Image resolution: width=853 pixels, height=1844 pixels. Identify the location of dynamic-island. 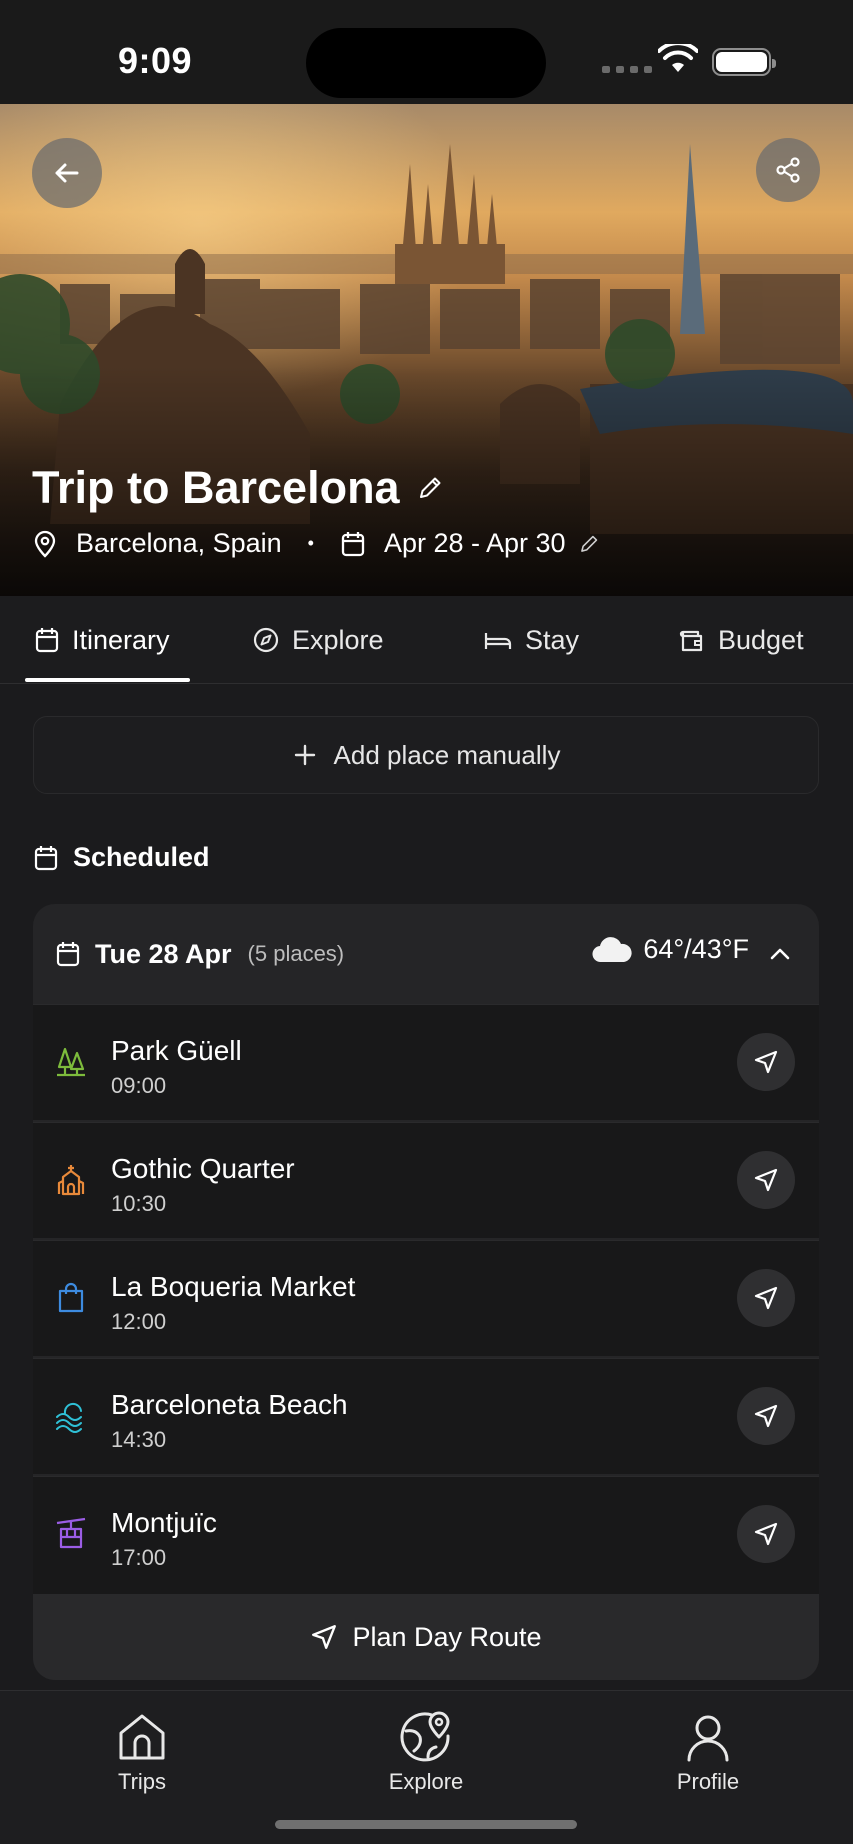
(426, 63).